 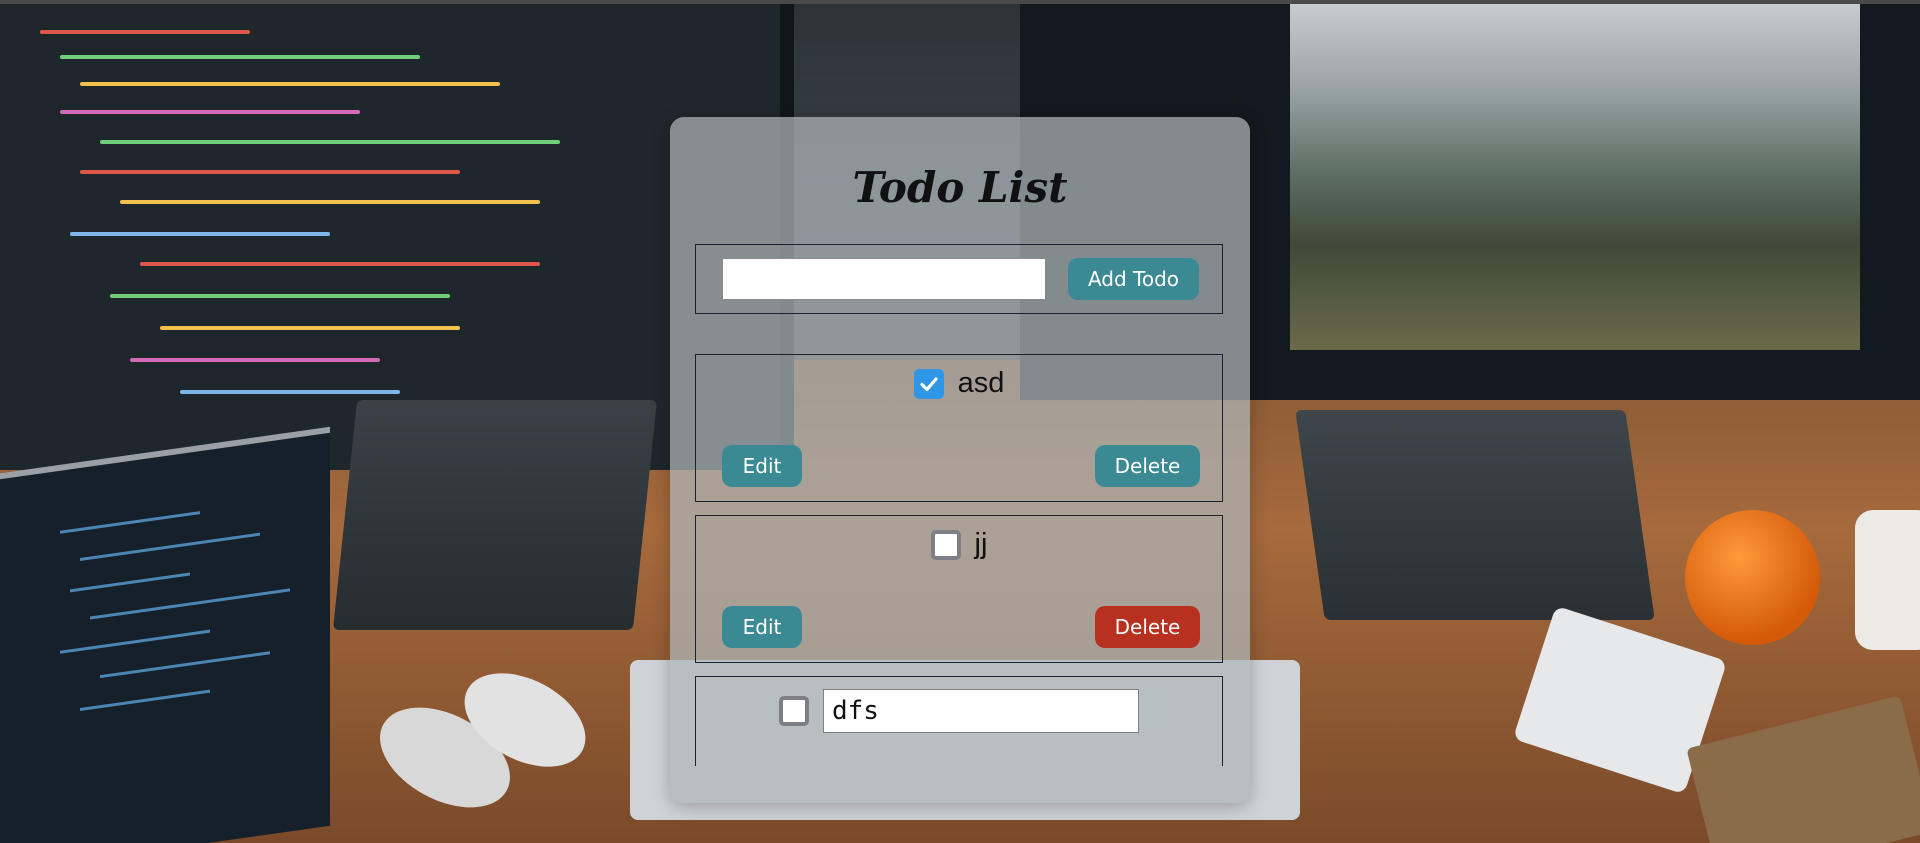 I want to click on monitor-landscape-wallpaper, so click(x=1575, y=175).